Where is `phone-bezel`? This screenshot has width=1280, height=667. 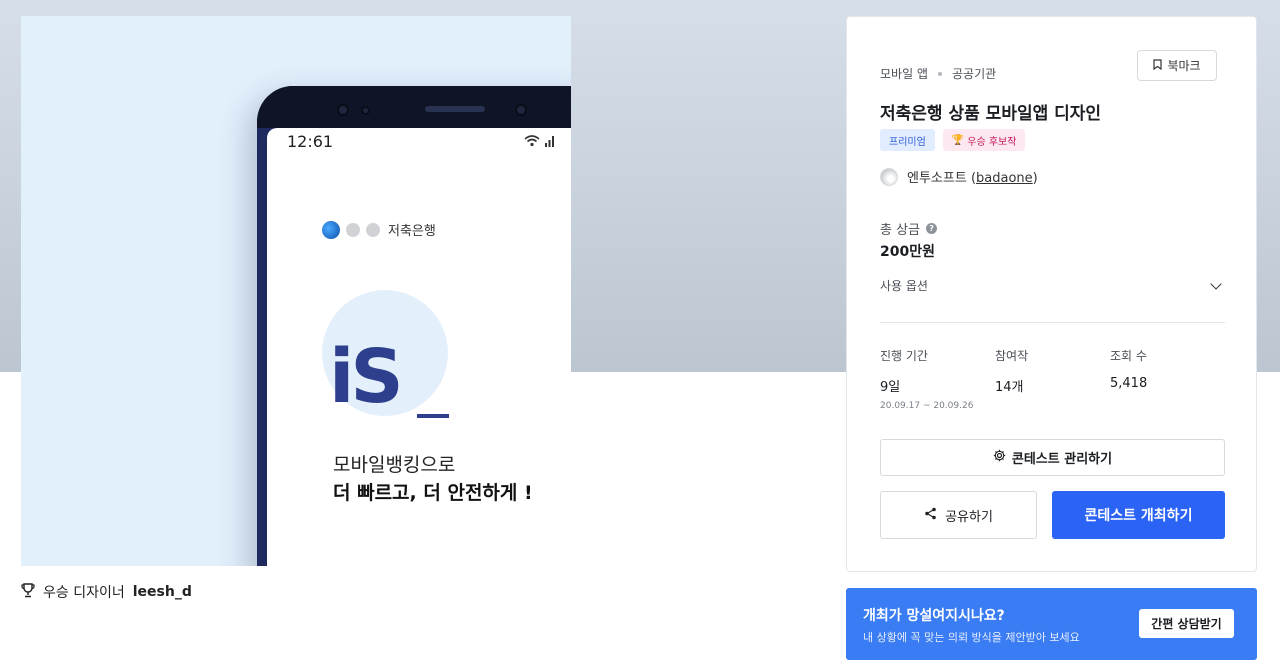 phone-bezel is located at coordinates (414, 107).